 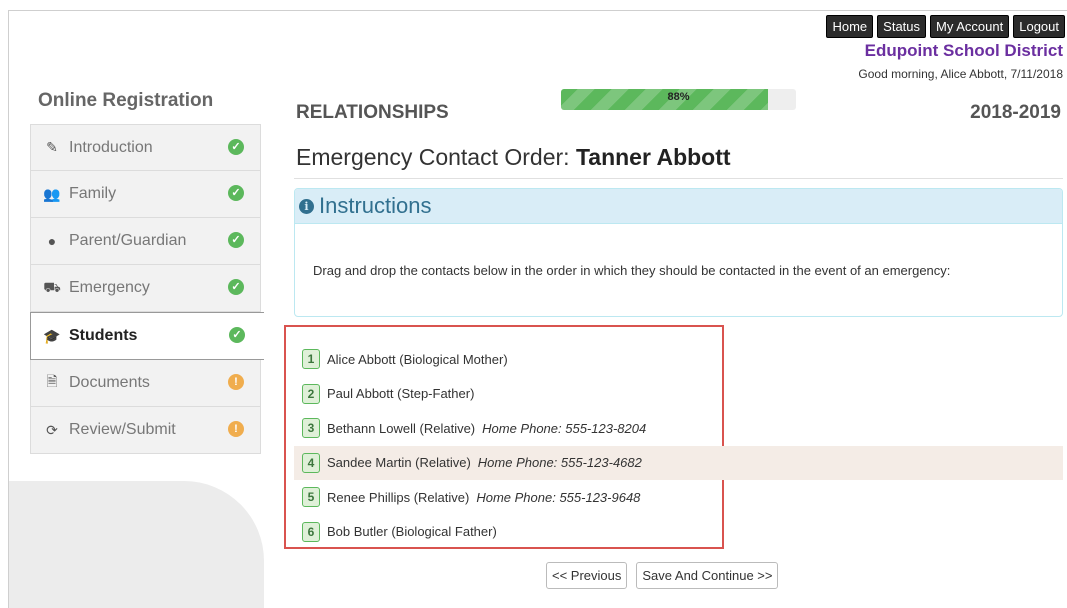 I want to click on order-badge: 5, so click(x=311, y=497).